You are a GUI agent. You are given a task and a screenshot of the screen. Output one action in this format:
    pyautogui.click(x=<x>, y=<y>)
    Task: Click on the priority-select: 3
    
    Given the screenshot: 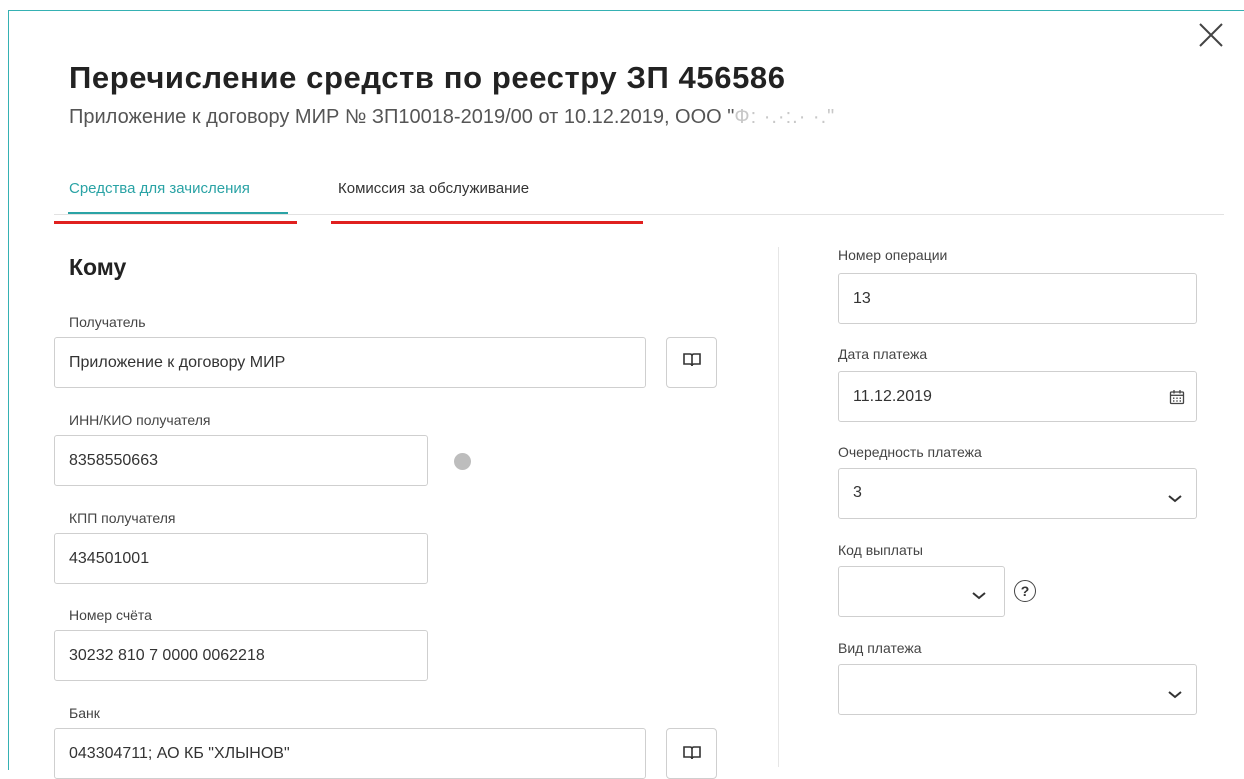 What is the action you would take?
    pyautogui.click(x=1017, y=493)
    